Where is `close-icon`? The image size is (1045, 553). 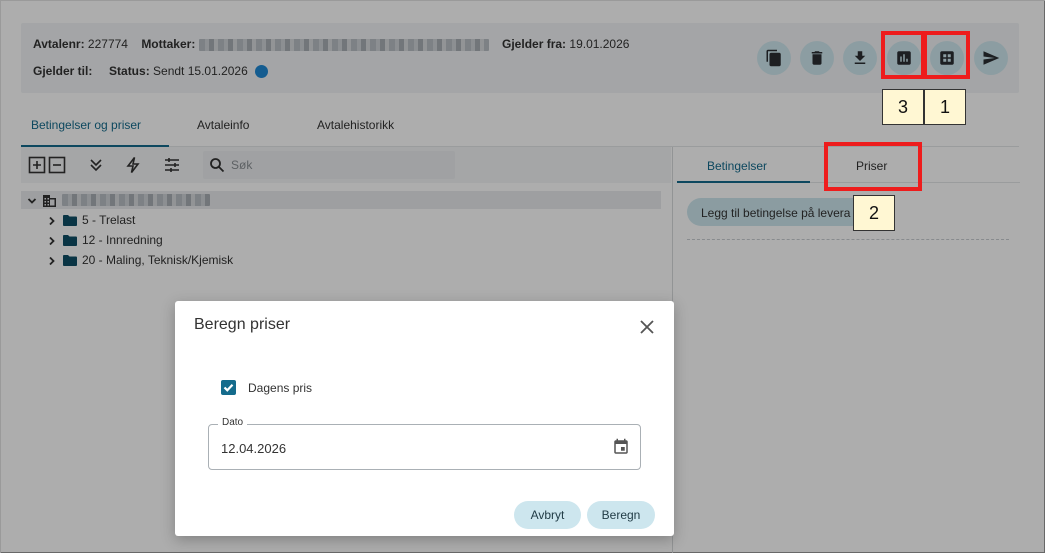 close-icon is located at coordinates (647, 327).